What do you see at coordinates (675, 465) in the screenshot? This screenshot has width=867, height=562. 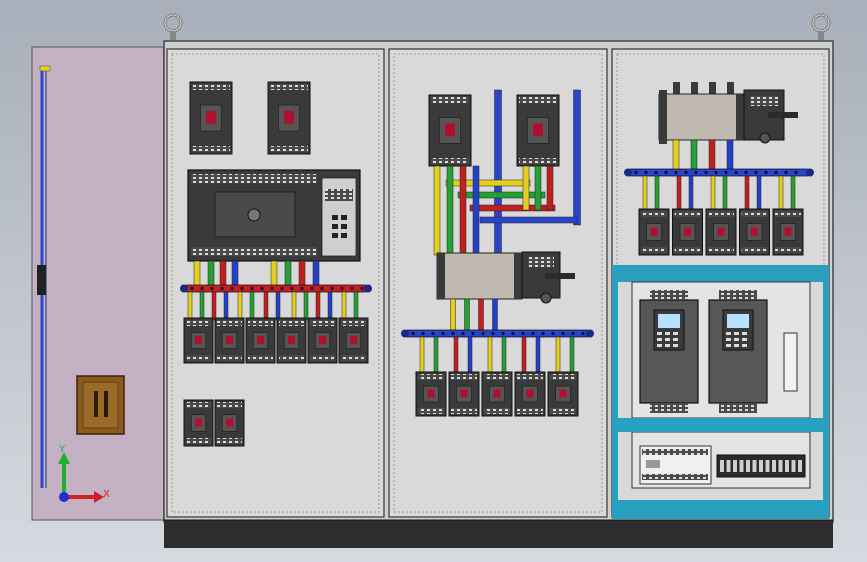 I see `plc-module` at bounding box center [675, 465].